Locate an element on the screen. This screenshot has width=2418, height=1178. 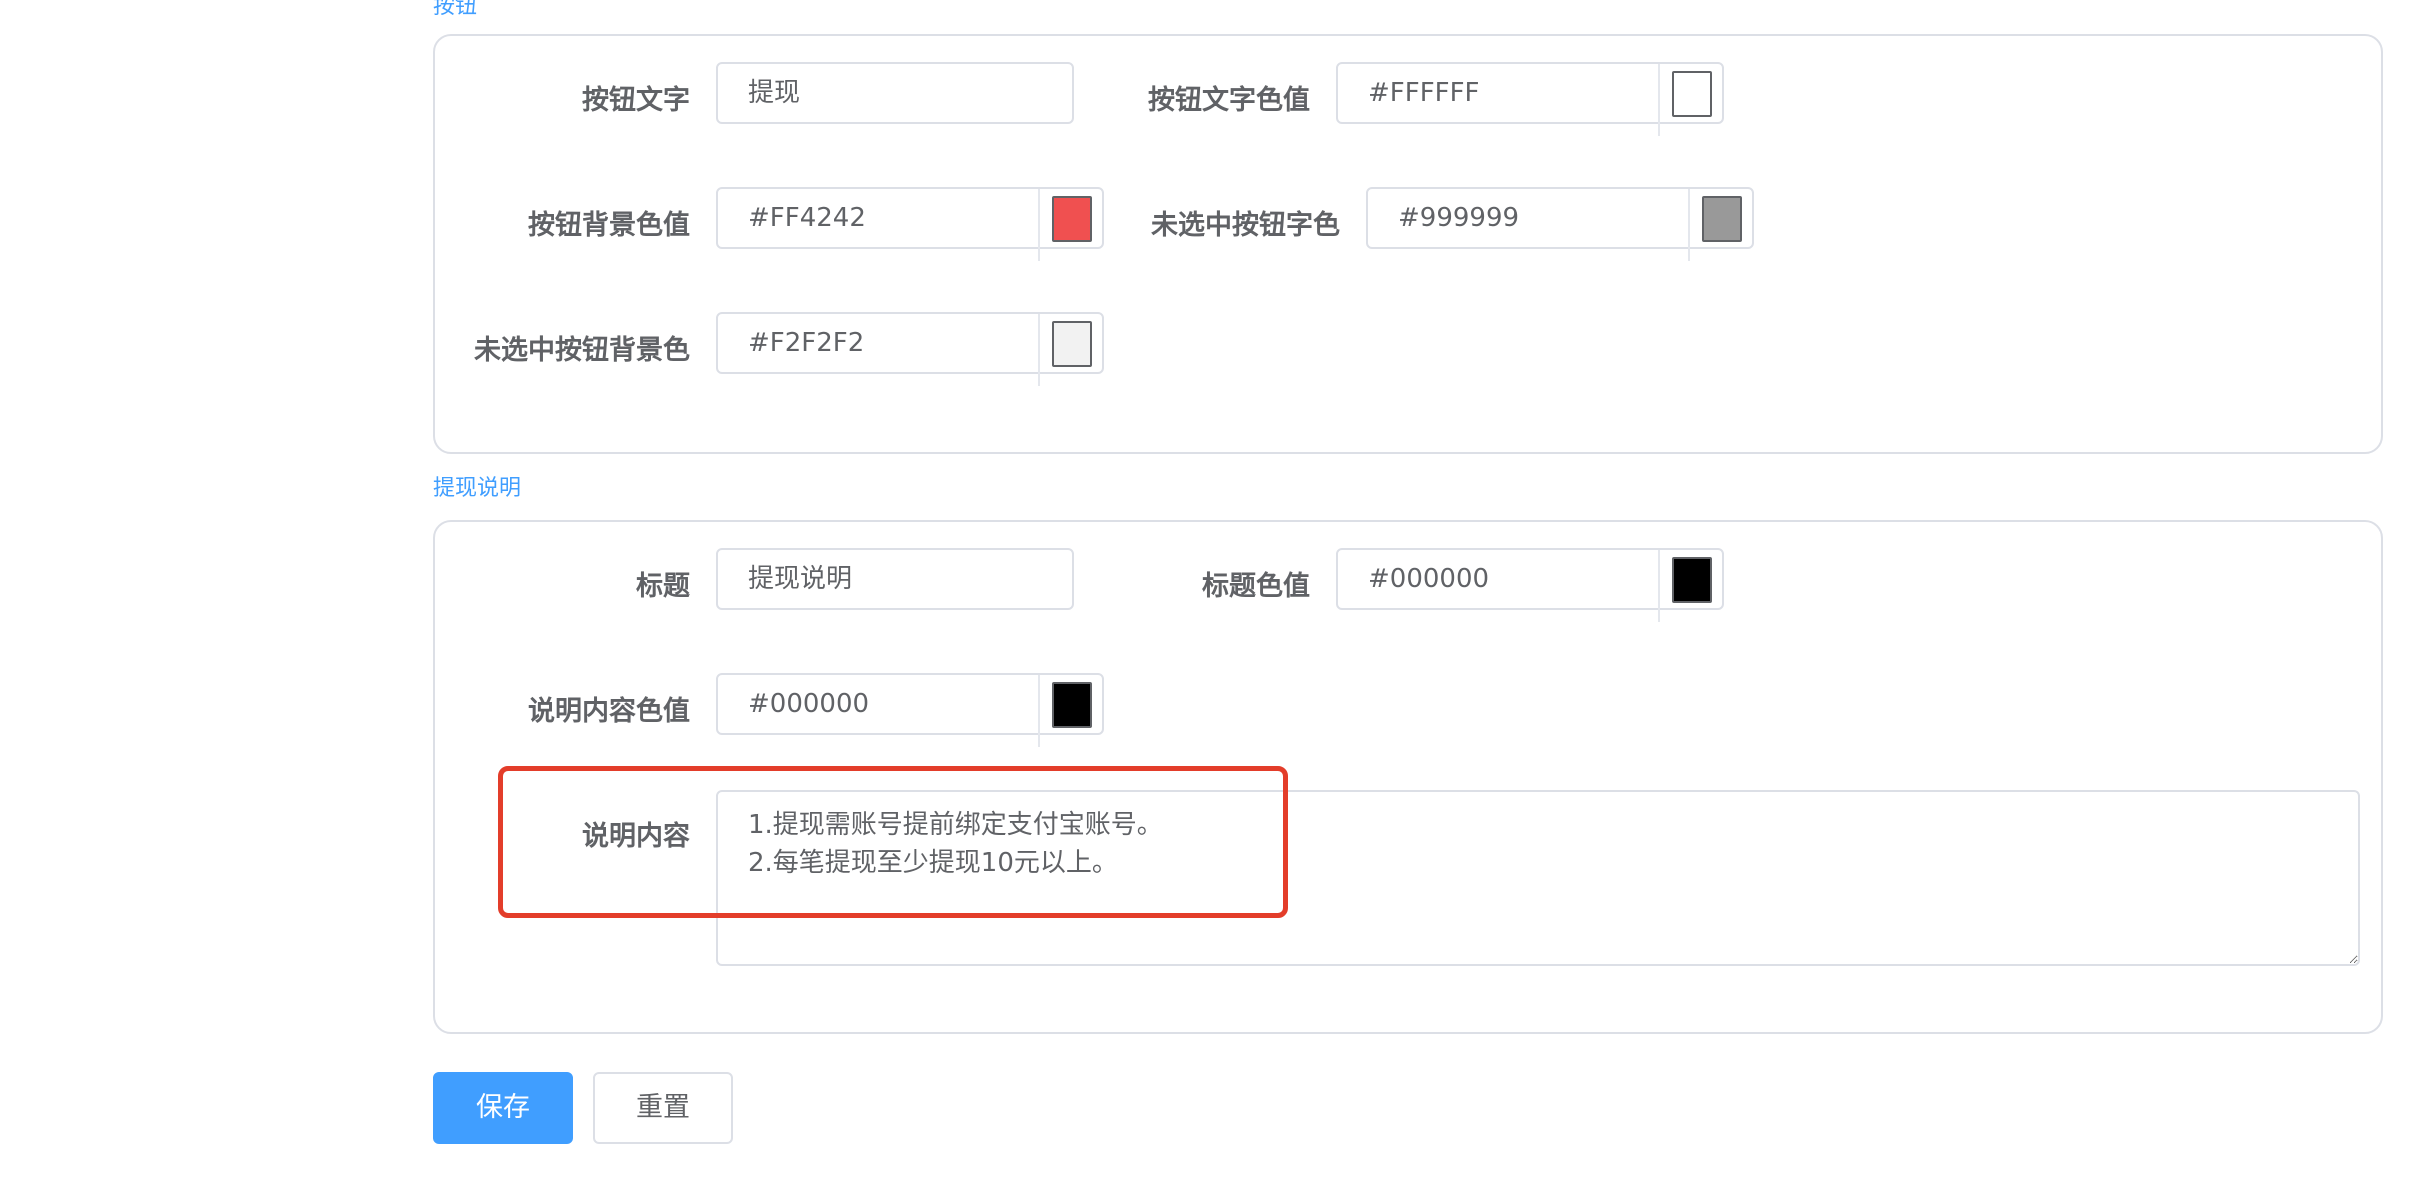
unselected-button-text-color-value: #999999 is located at coordinates (1459, 218).